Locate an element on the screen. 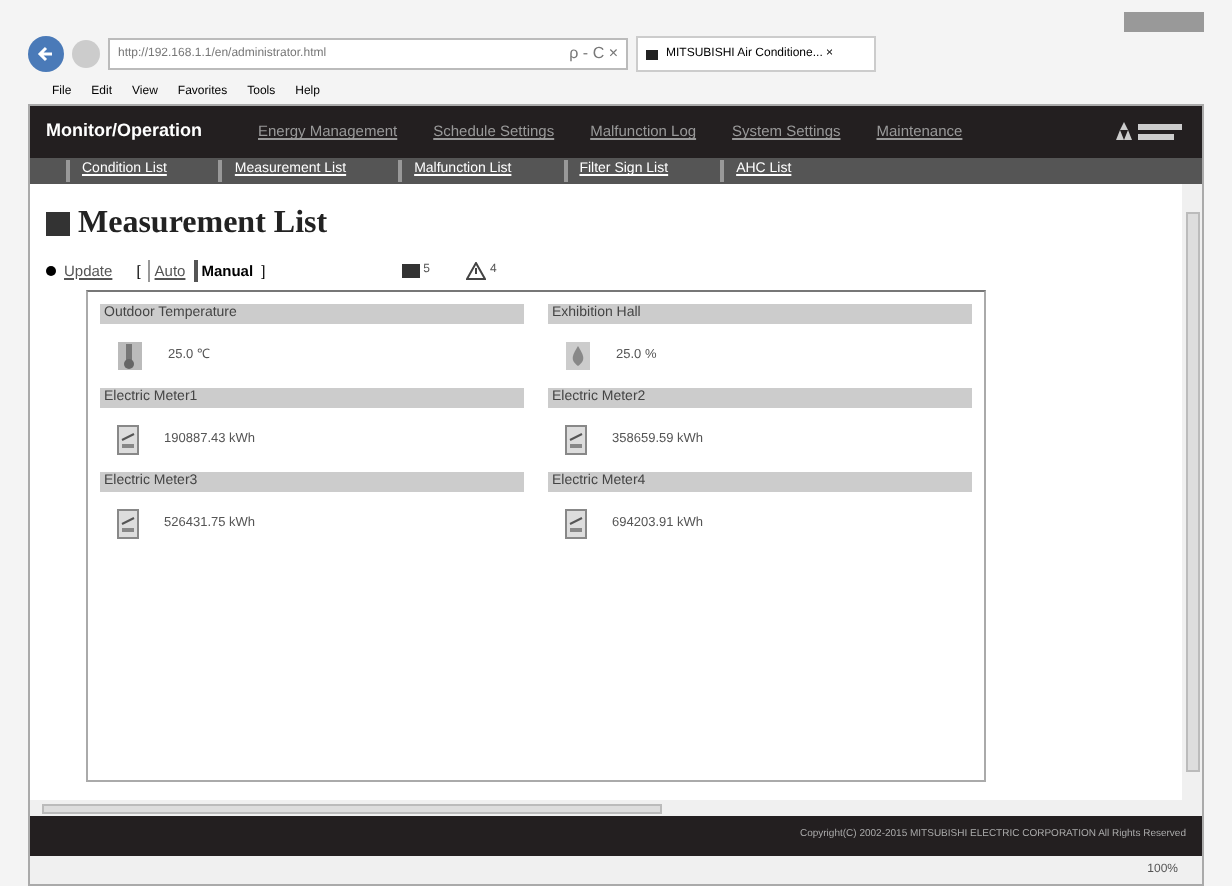 The image size is (1232, 886). forward-button is located at coordinates (86, 54).